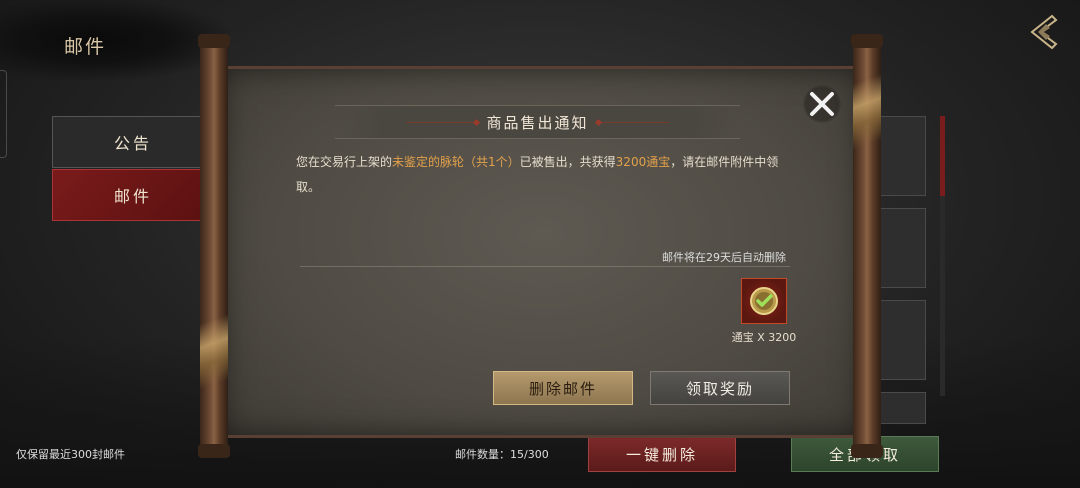  I want to click on scroll-rod-left, so click(214, 246).